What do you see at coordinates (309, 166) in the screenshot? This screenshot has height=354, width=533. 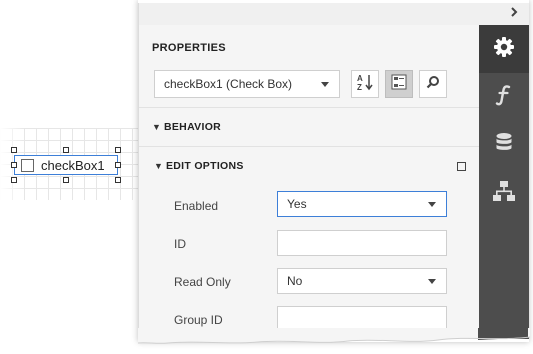 I see `section-edit-options: ▼ EDIT OPTIONS` at bounding box center [309, 166].